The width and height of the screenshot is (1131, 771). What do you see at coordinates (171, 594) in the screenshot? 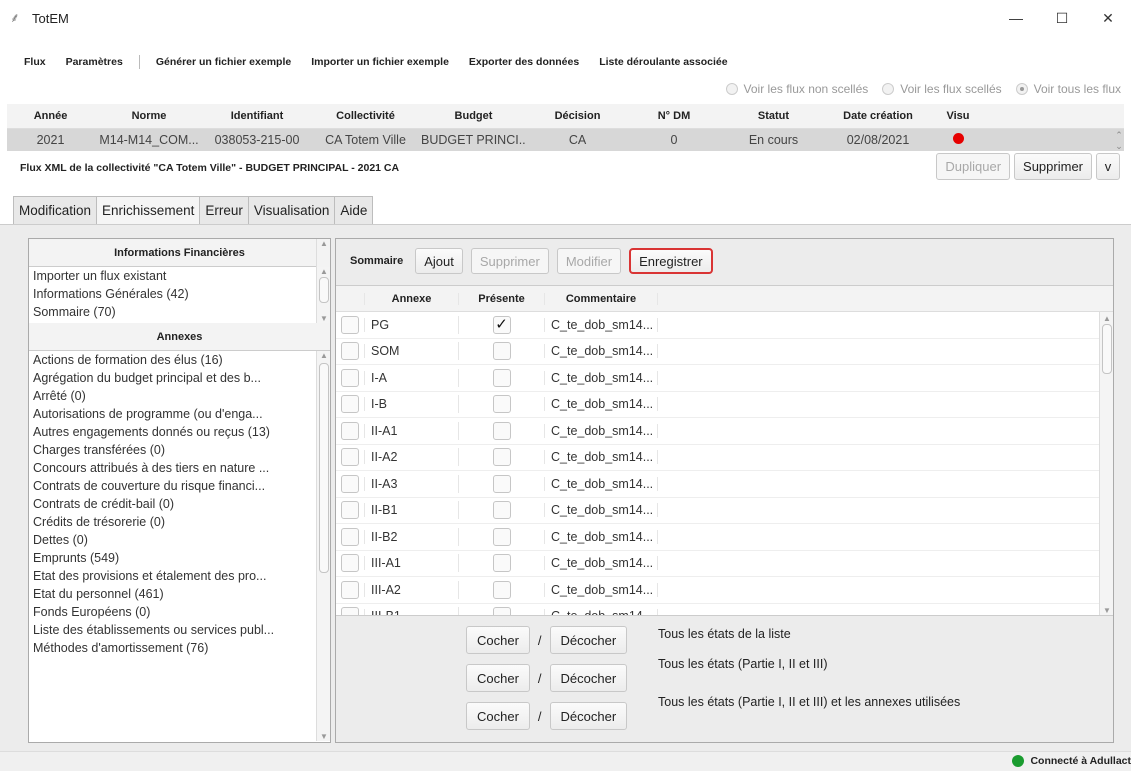
I see `list-item: Etat du personnel (461)` at bounding box center [171, 594].